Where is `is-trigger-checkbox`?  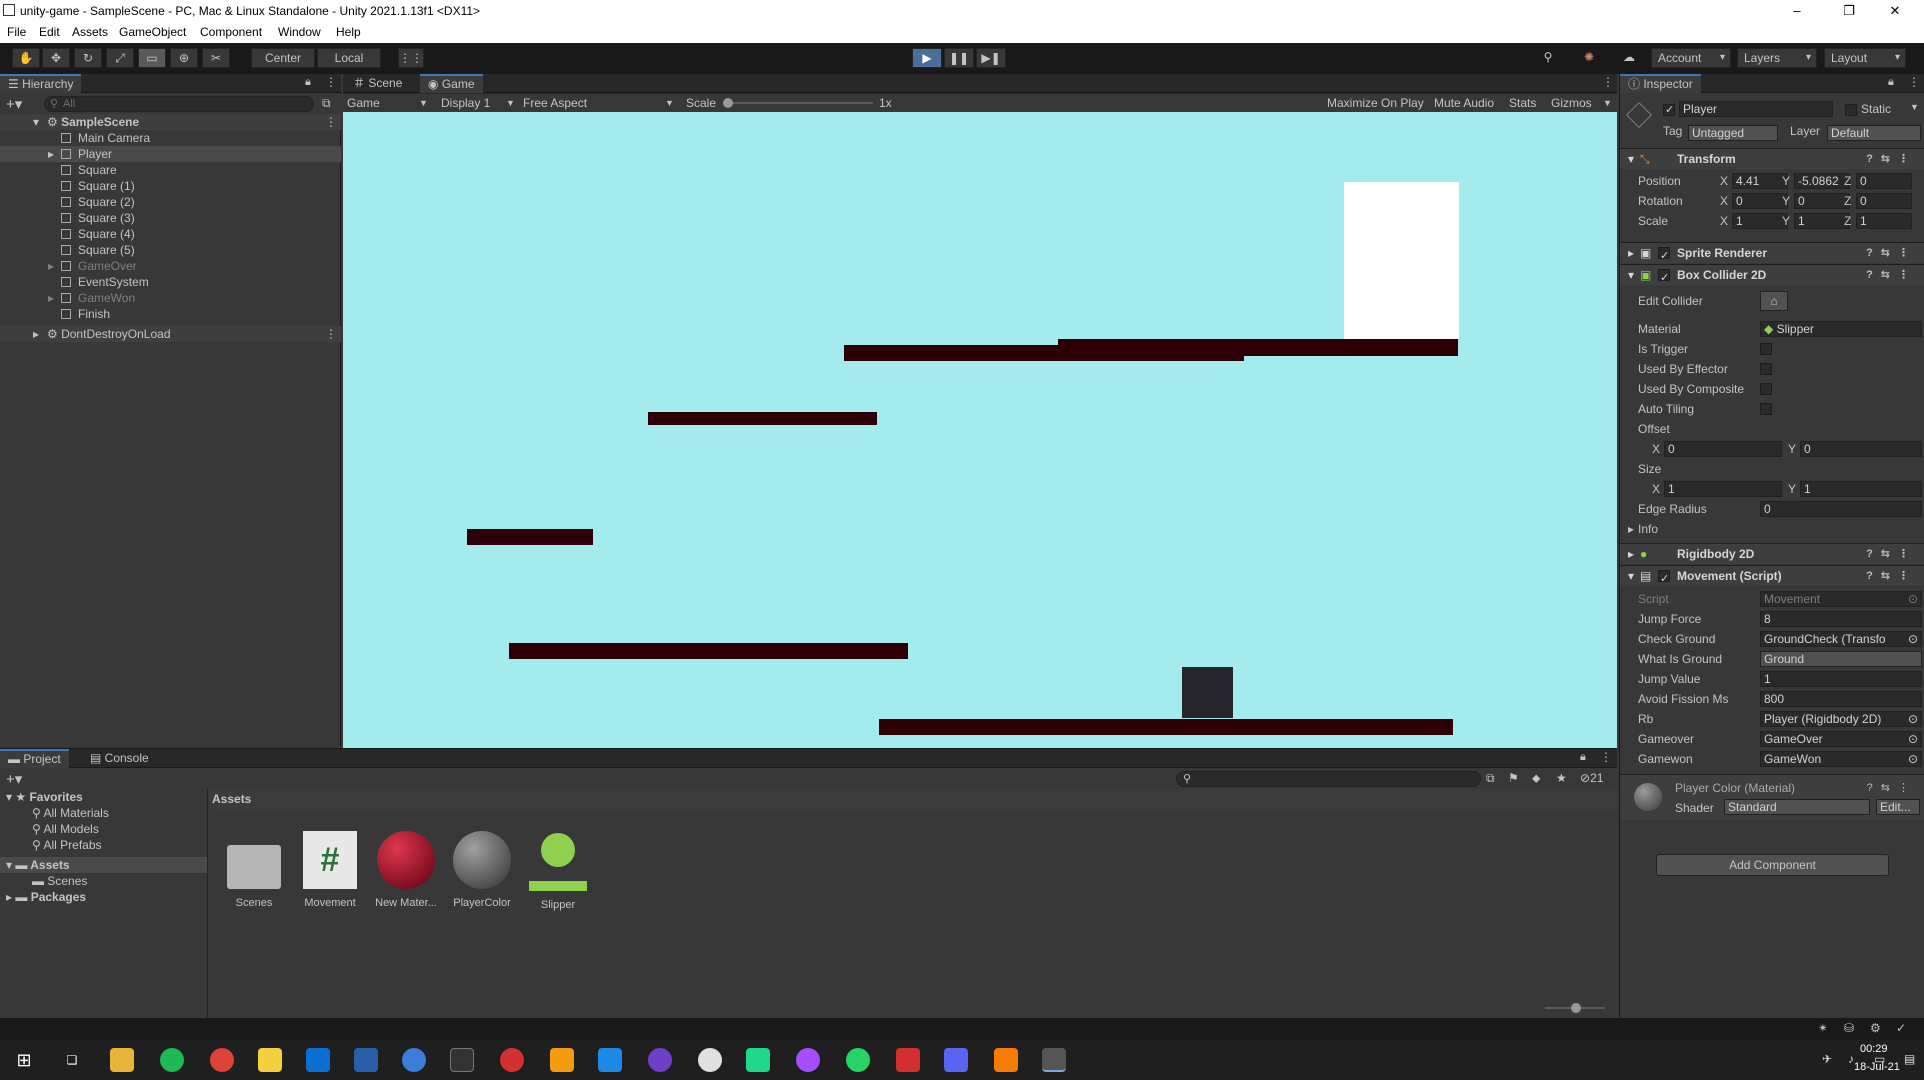 is-trigger-checkbox is located at coordinates (1766, 349).